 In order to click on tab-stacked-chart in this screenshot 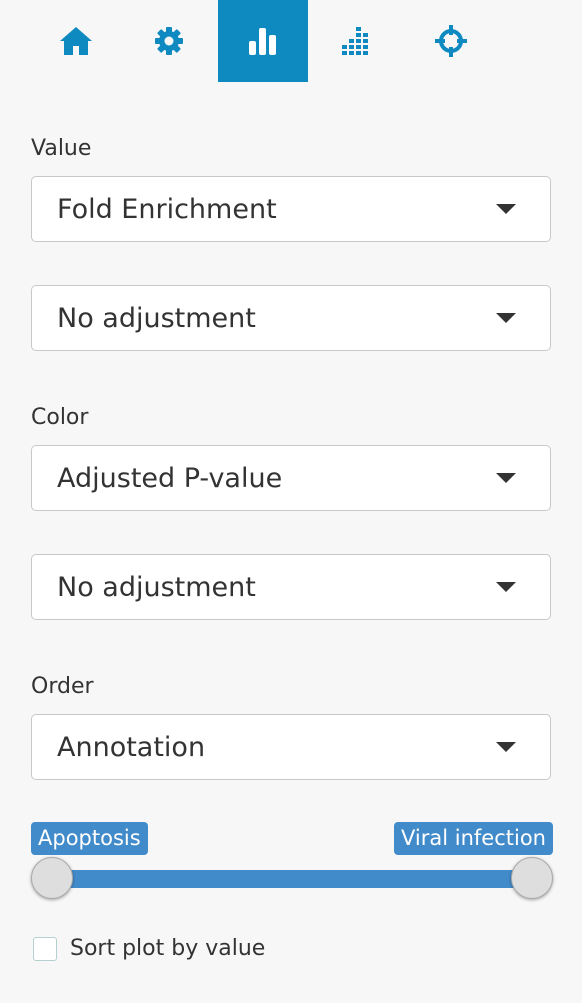, I will do `click(356, 41)`.